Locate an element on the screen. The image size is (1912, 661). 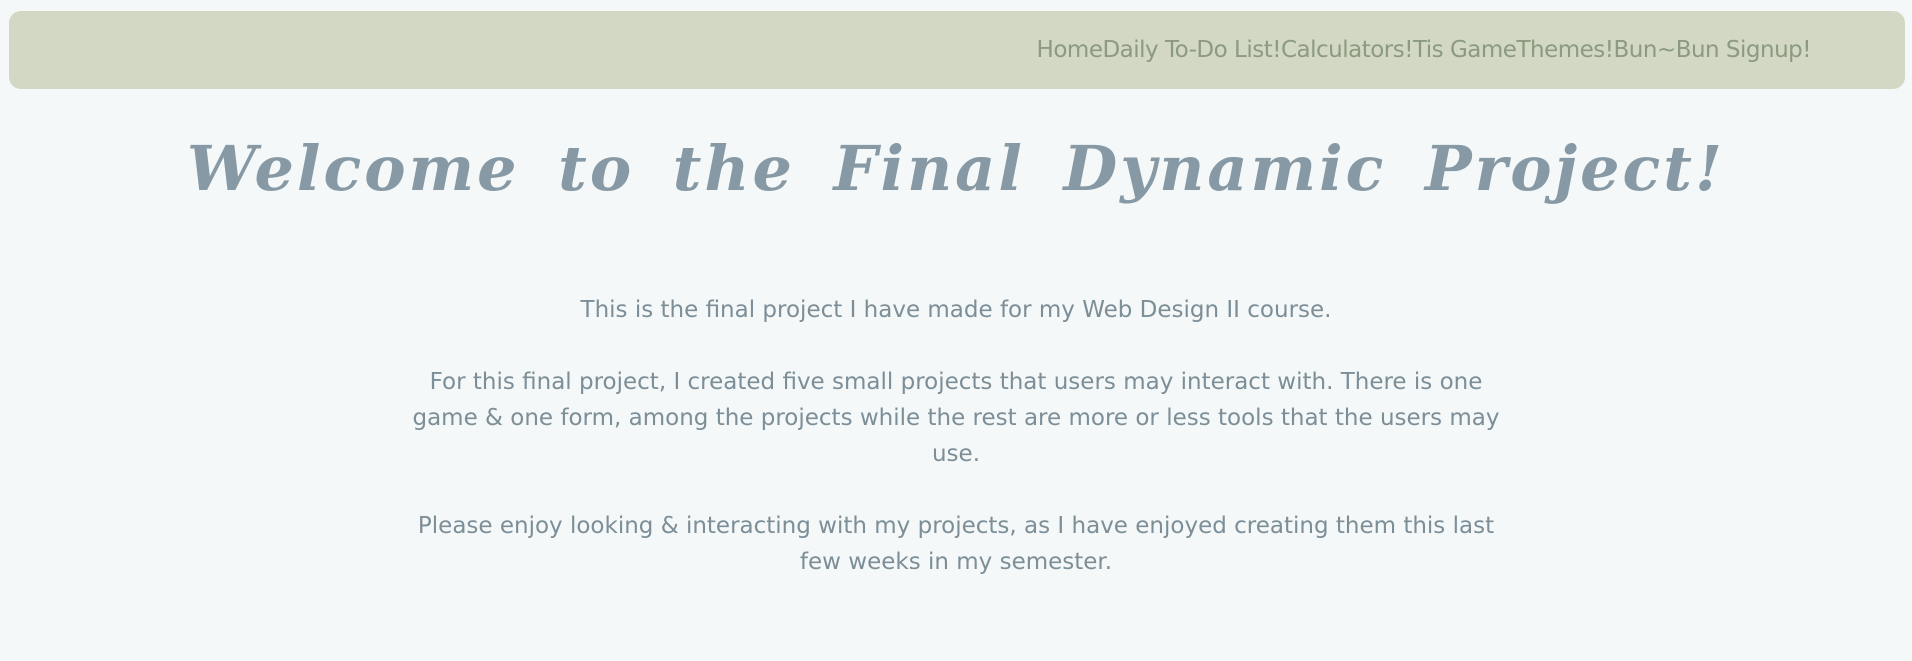
nav-link-bun-bun-signup: Bun~Bun Signup! is located at coordinates (1712, 50).